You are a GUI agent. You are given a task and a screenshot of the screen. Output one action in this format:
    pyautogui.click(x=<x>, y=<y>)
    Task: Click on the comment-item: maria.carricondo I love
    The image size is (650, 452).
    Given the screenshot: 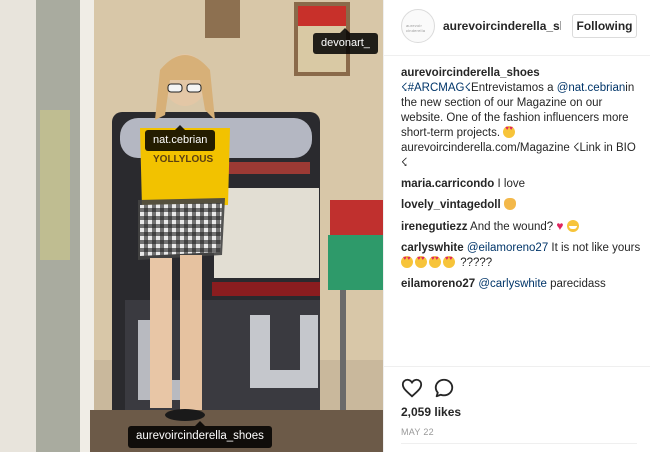 What is the action you would take?
    pyautogui.click(x=521, y=184)
    